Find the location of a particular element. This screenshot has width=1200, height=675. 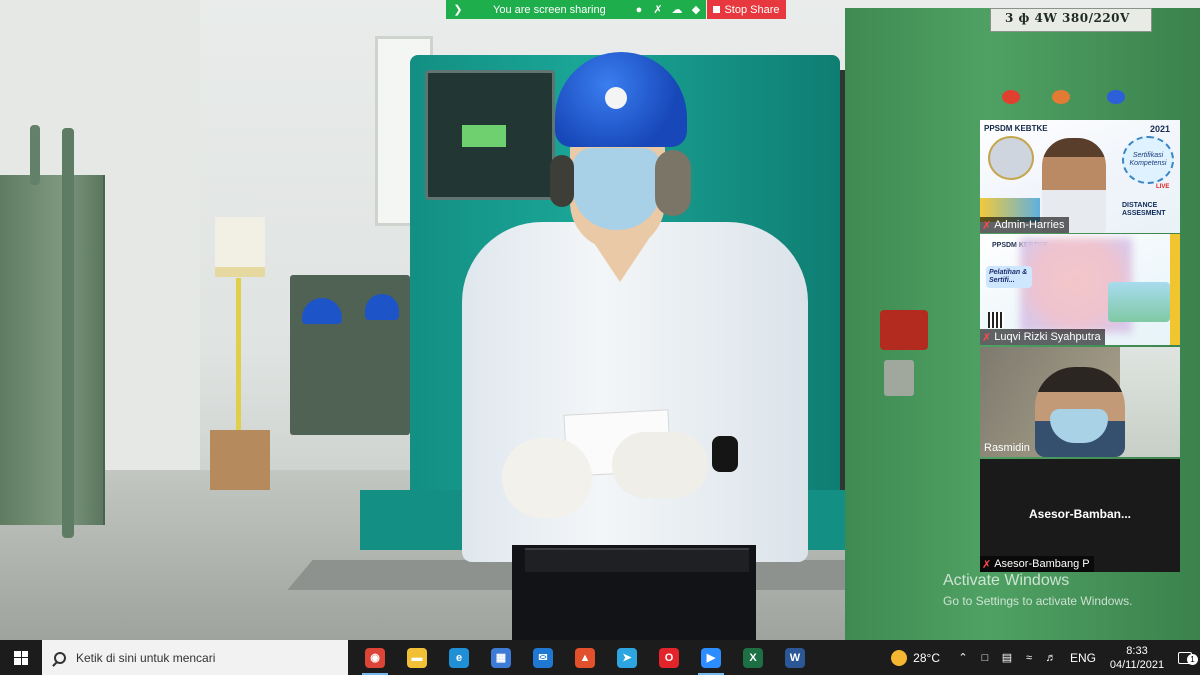

excel-icon: X is located at coordinates (753, 657).